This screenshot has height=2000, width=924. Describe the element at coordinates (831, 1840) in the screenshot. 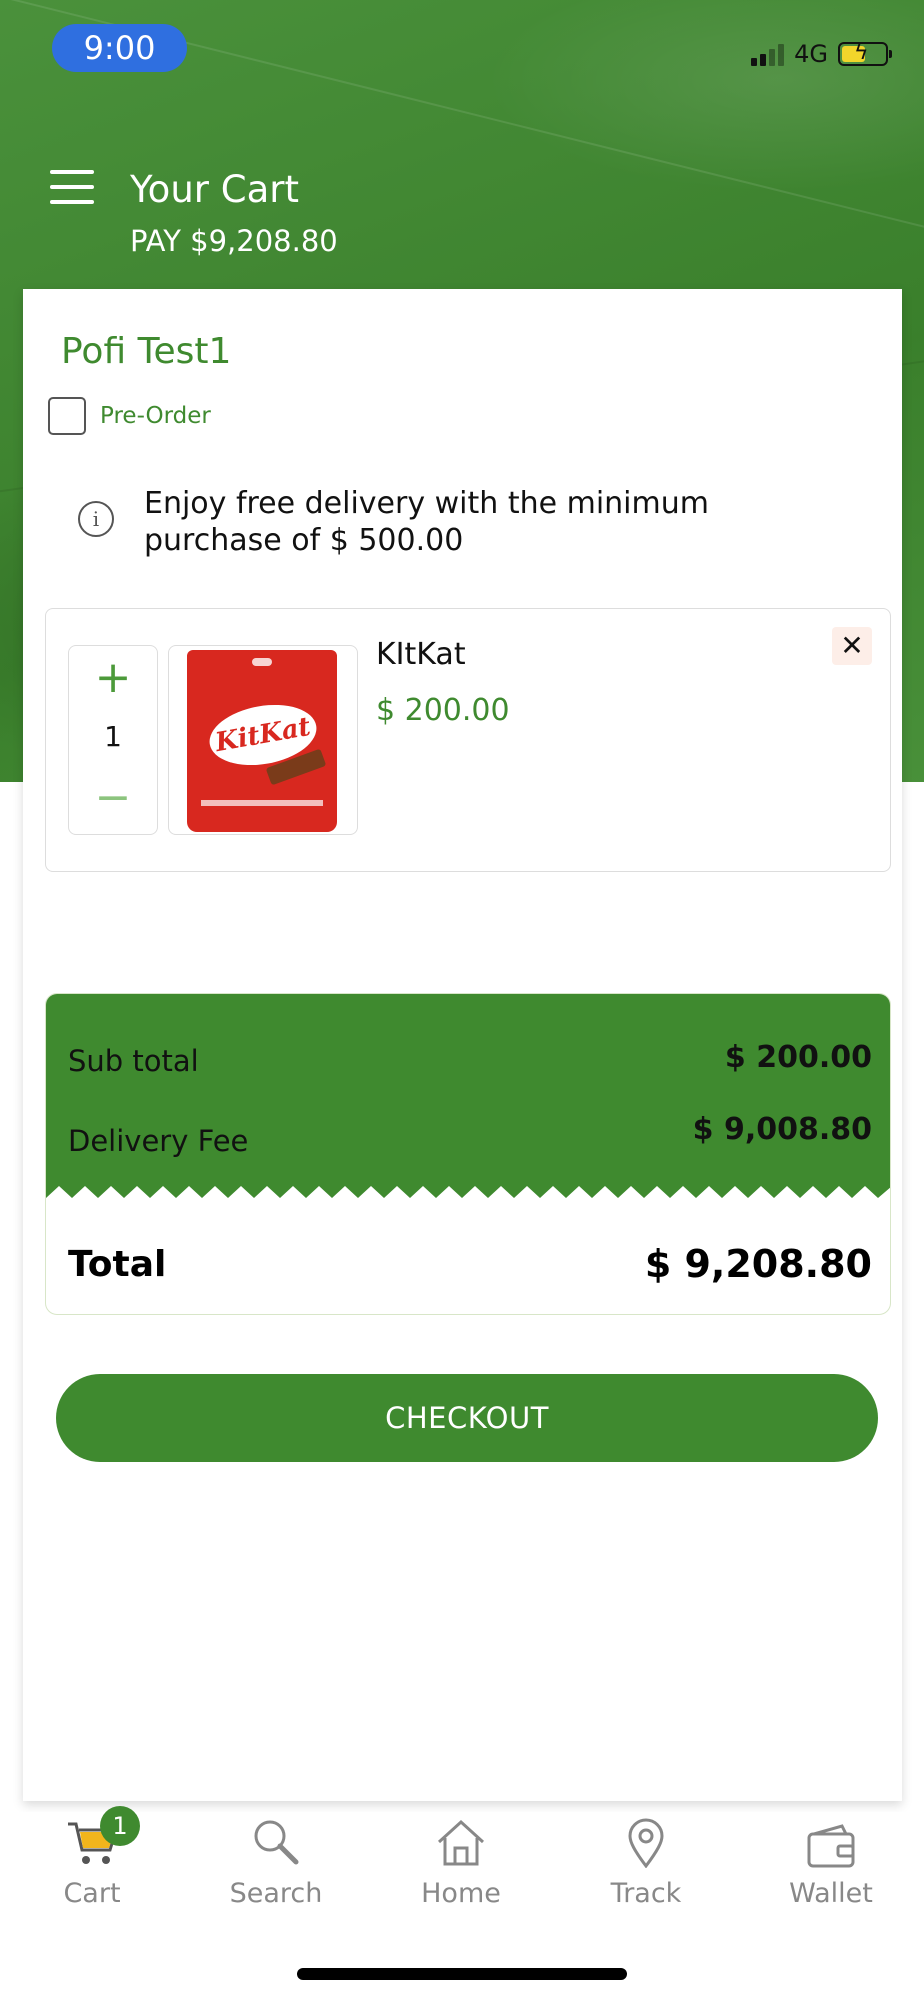

I see `wallet-icon` at that location.